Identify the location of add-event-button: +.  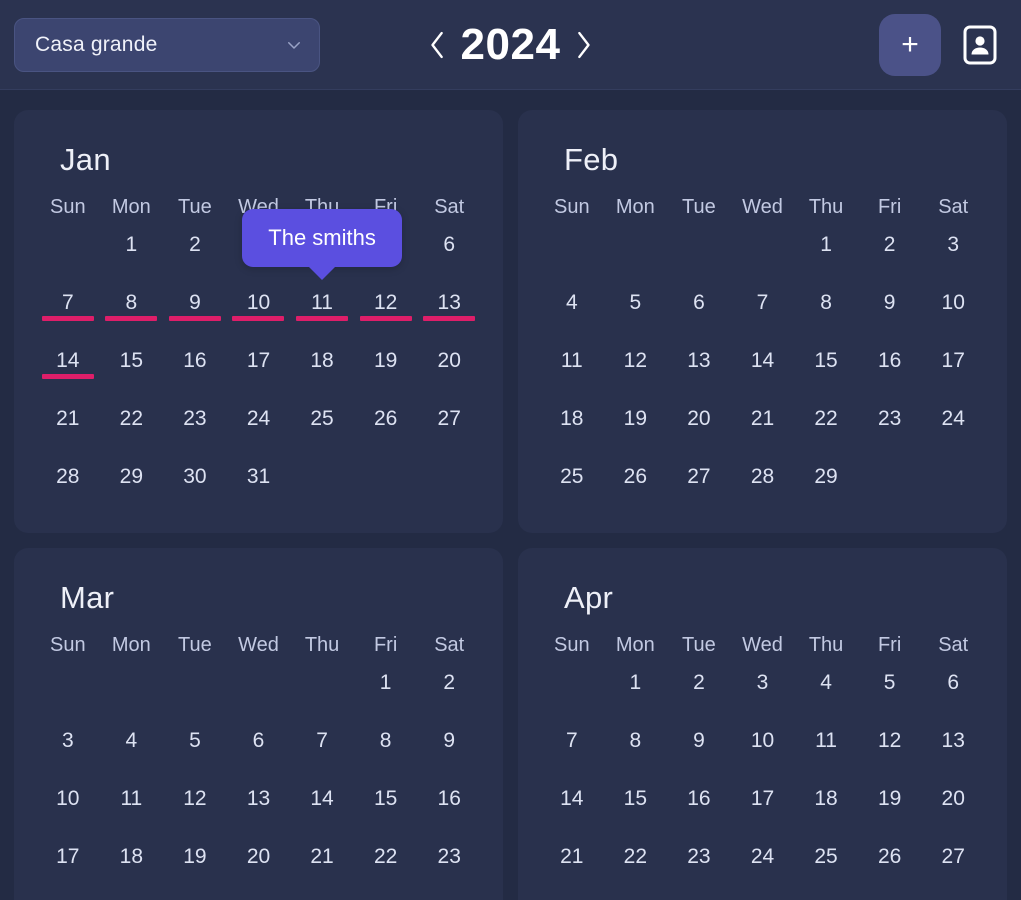
(910, 44).